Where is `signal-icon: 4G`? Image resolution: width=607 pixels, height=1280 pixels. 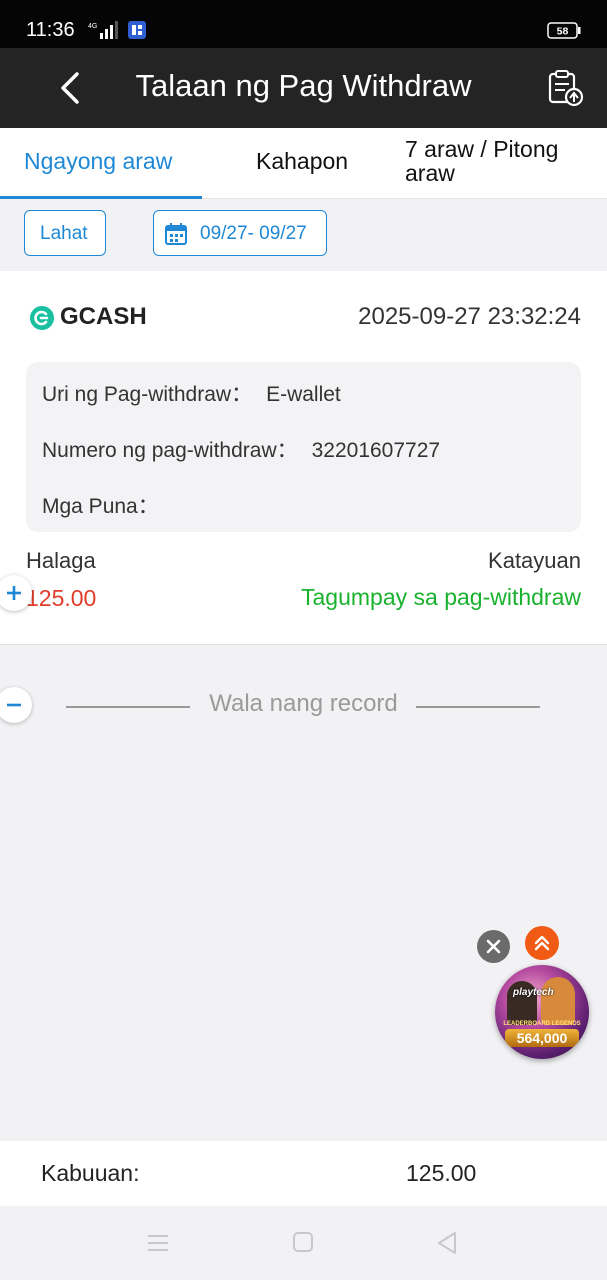 signal-icon: 4G is located at coordinates (103, 30).